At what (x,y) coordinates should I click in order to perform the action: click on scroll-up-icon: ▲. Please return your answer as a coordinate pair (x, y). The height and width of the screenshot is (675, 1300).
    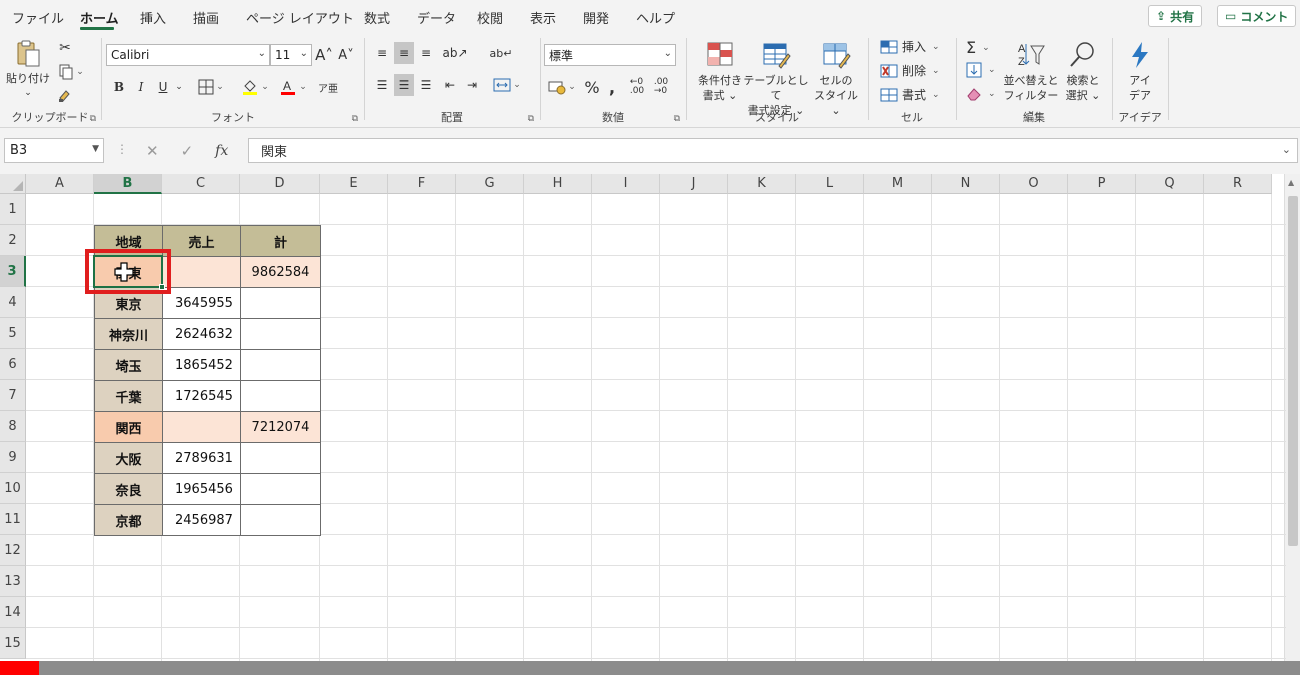
    Looking at the image, I should click on (1291, 182).